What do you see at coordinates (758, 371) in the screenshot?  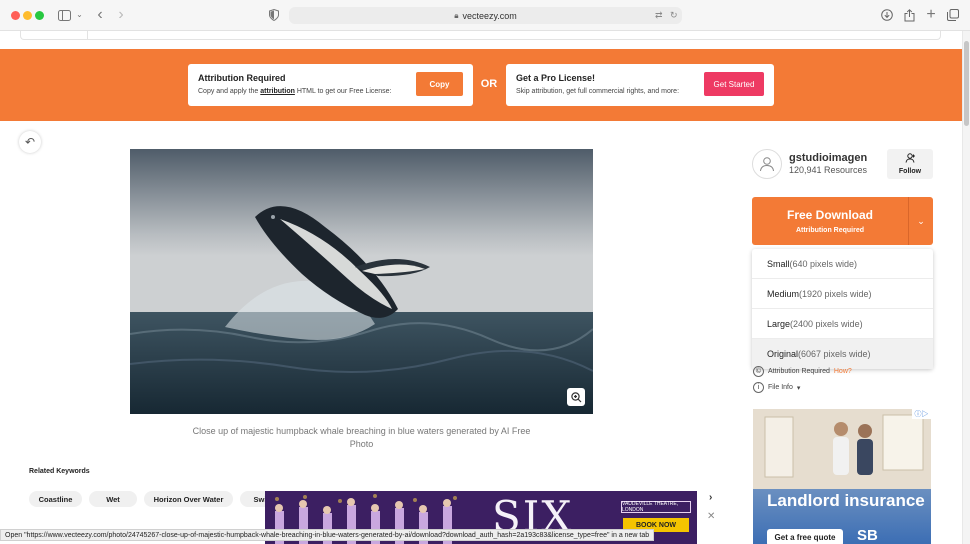 I see `copyright-icon: ©` at bounding box center [758, 371].